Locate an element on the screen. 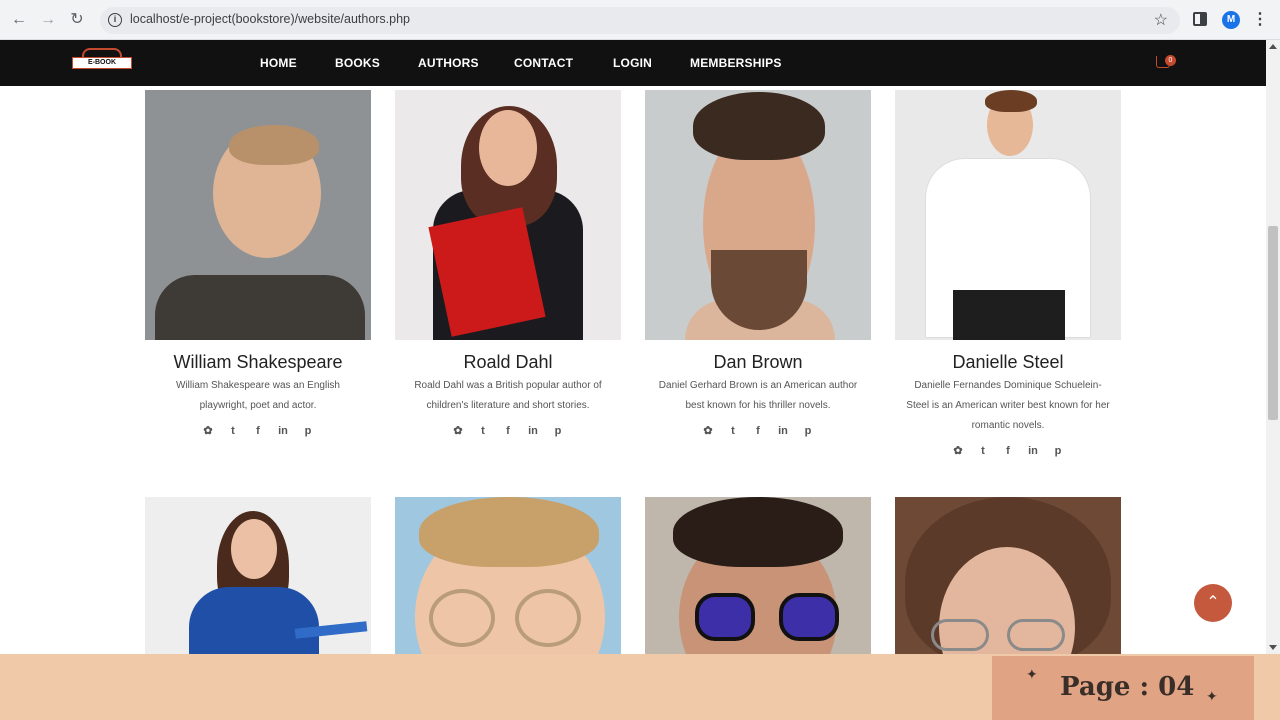 This screenshot has height=720, width=1280. back-arrow-icon: ← is located at coordinates (19, 20).